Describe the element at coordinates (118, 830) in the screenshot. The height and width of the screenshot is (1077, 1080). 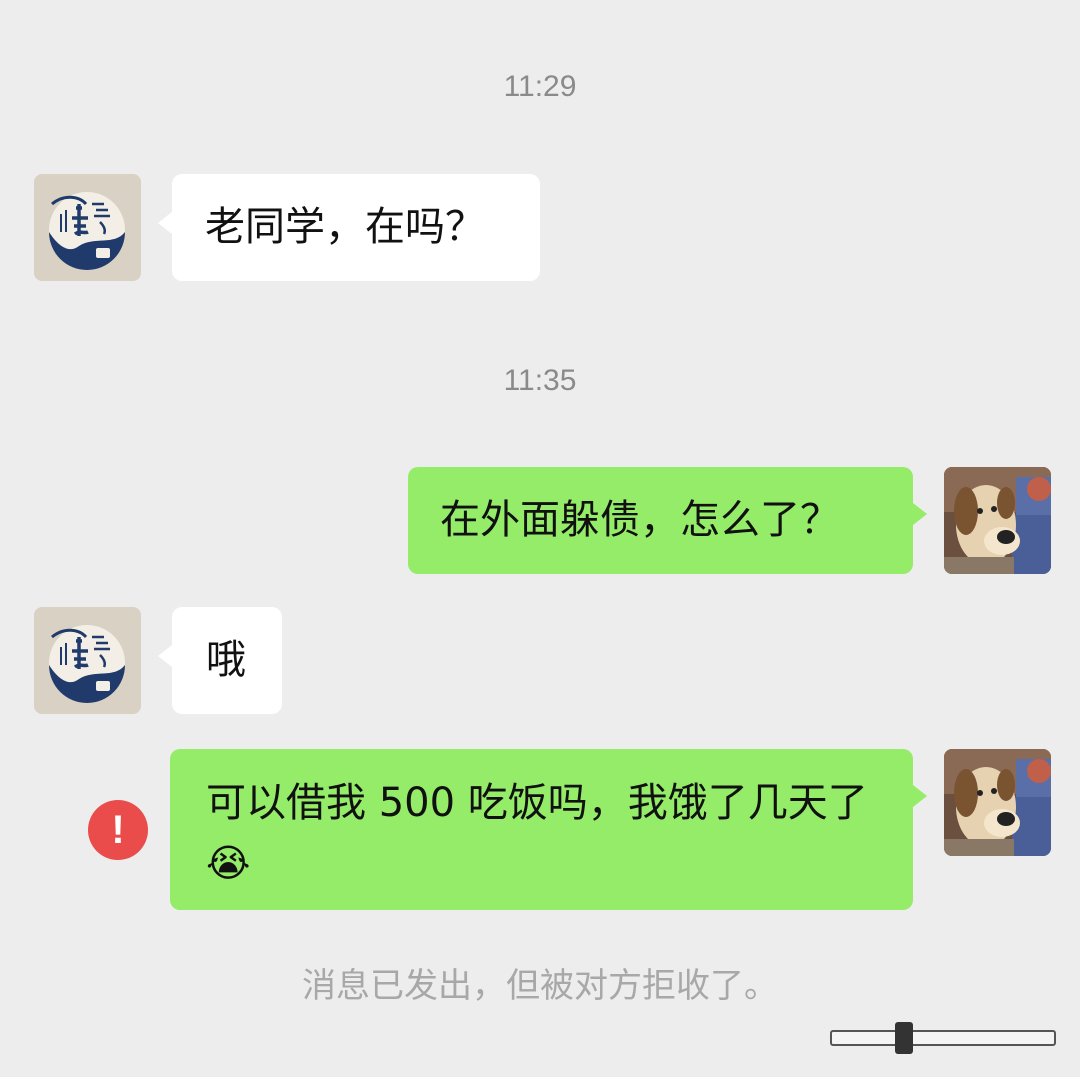
I see `exclamation-circle-icon: !` at that location.